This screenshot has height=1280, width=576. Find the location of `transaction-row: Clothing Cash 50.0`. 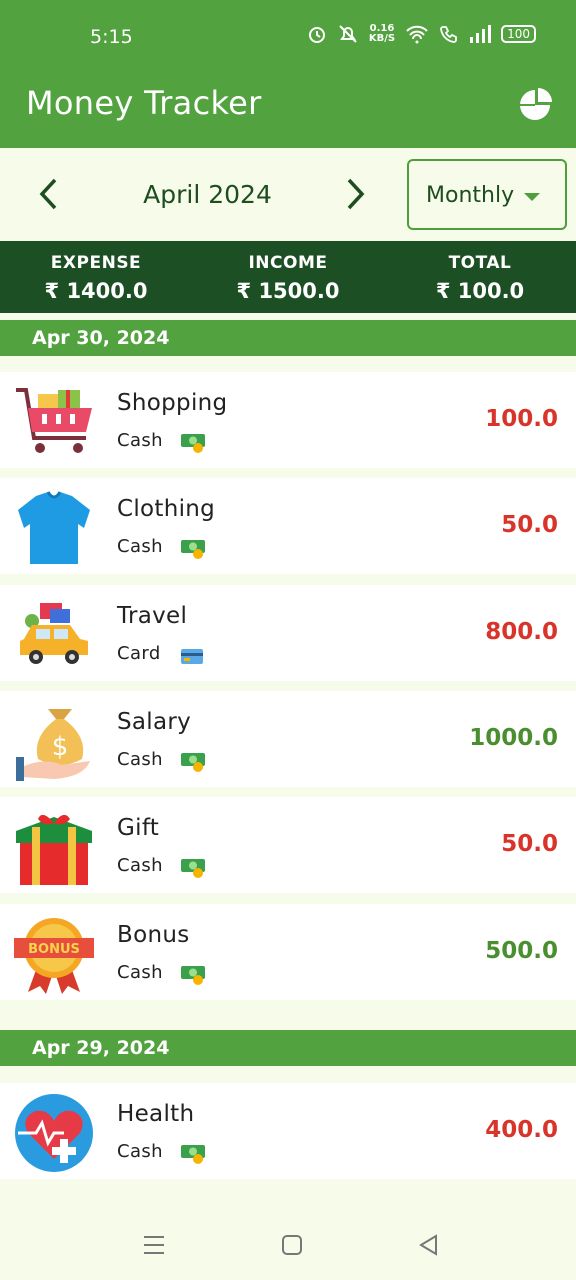

transaction-row: Clothing Cash 50.0 is located at coordinates (288, 526).